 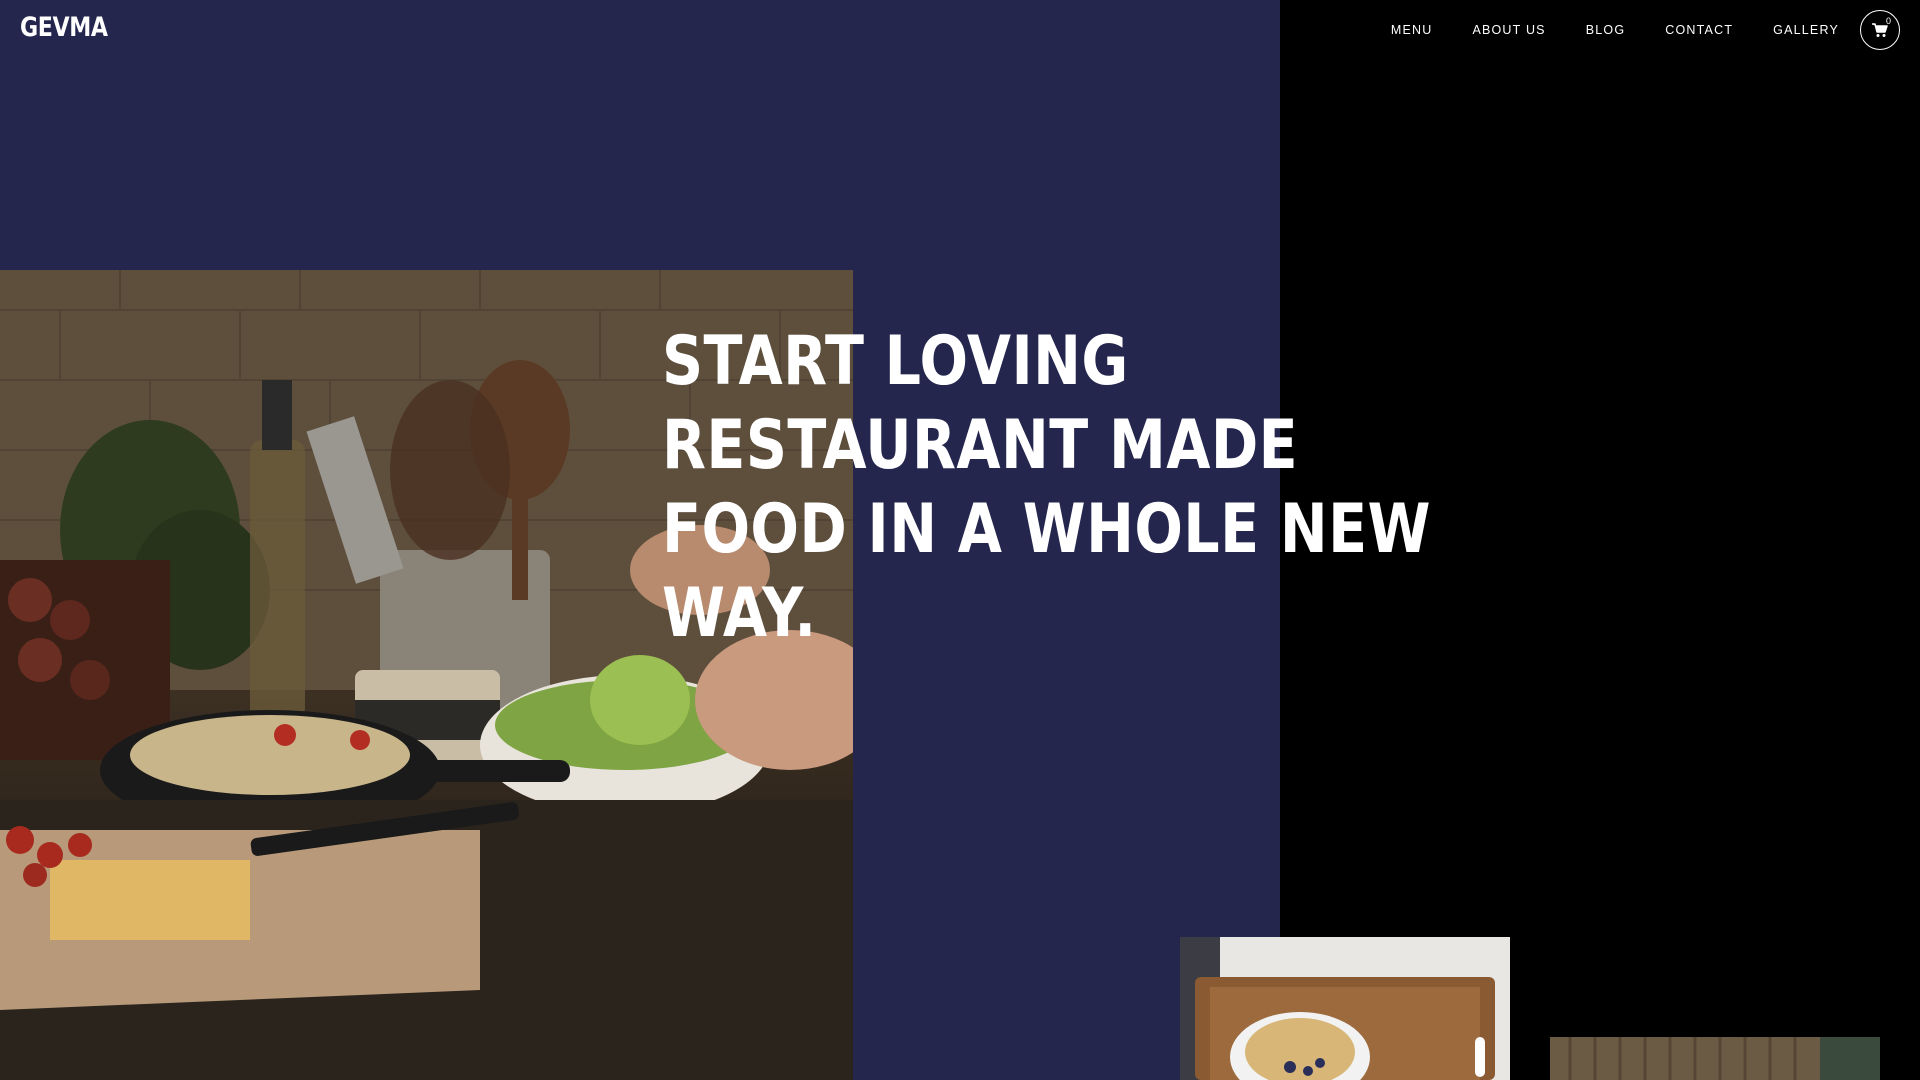 I want to click on nav-item-about-us: ABOUT US, so click(x=1508, y=30).